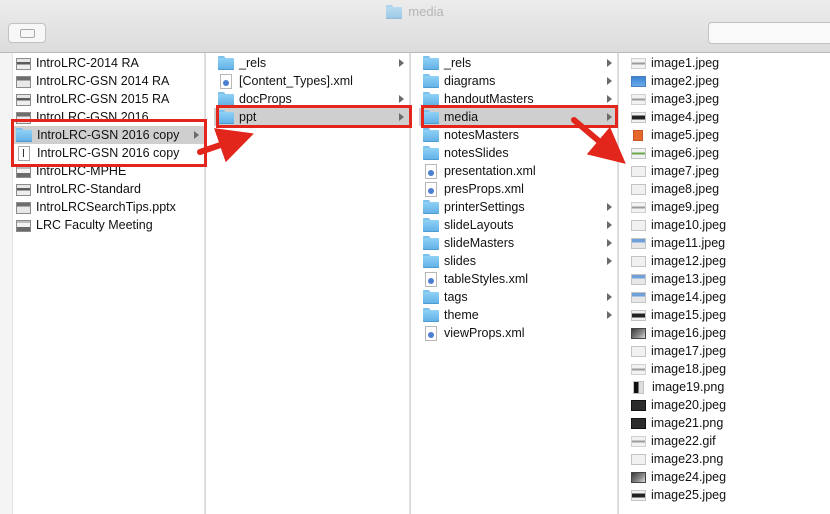 The width and height of the screenshot is (830, 514). I want to click on item-label: image19.png, so click(688, 387).